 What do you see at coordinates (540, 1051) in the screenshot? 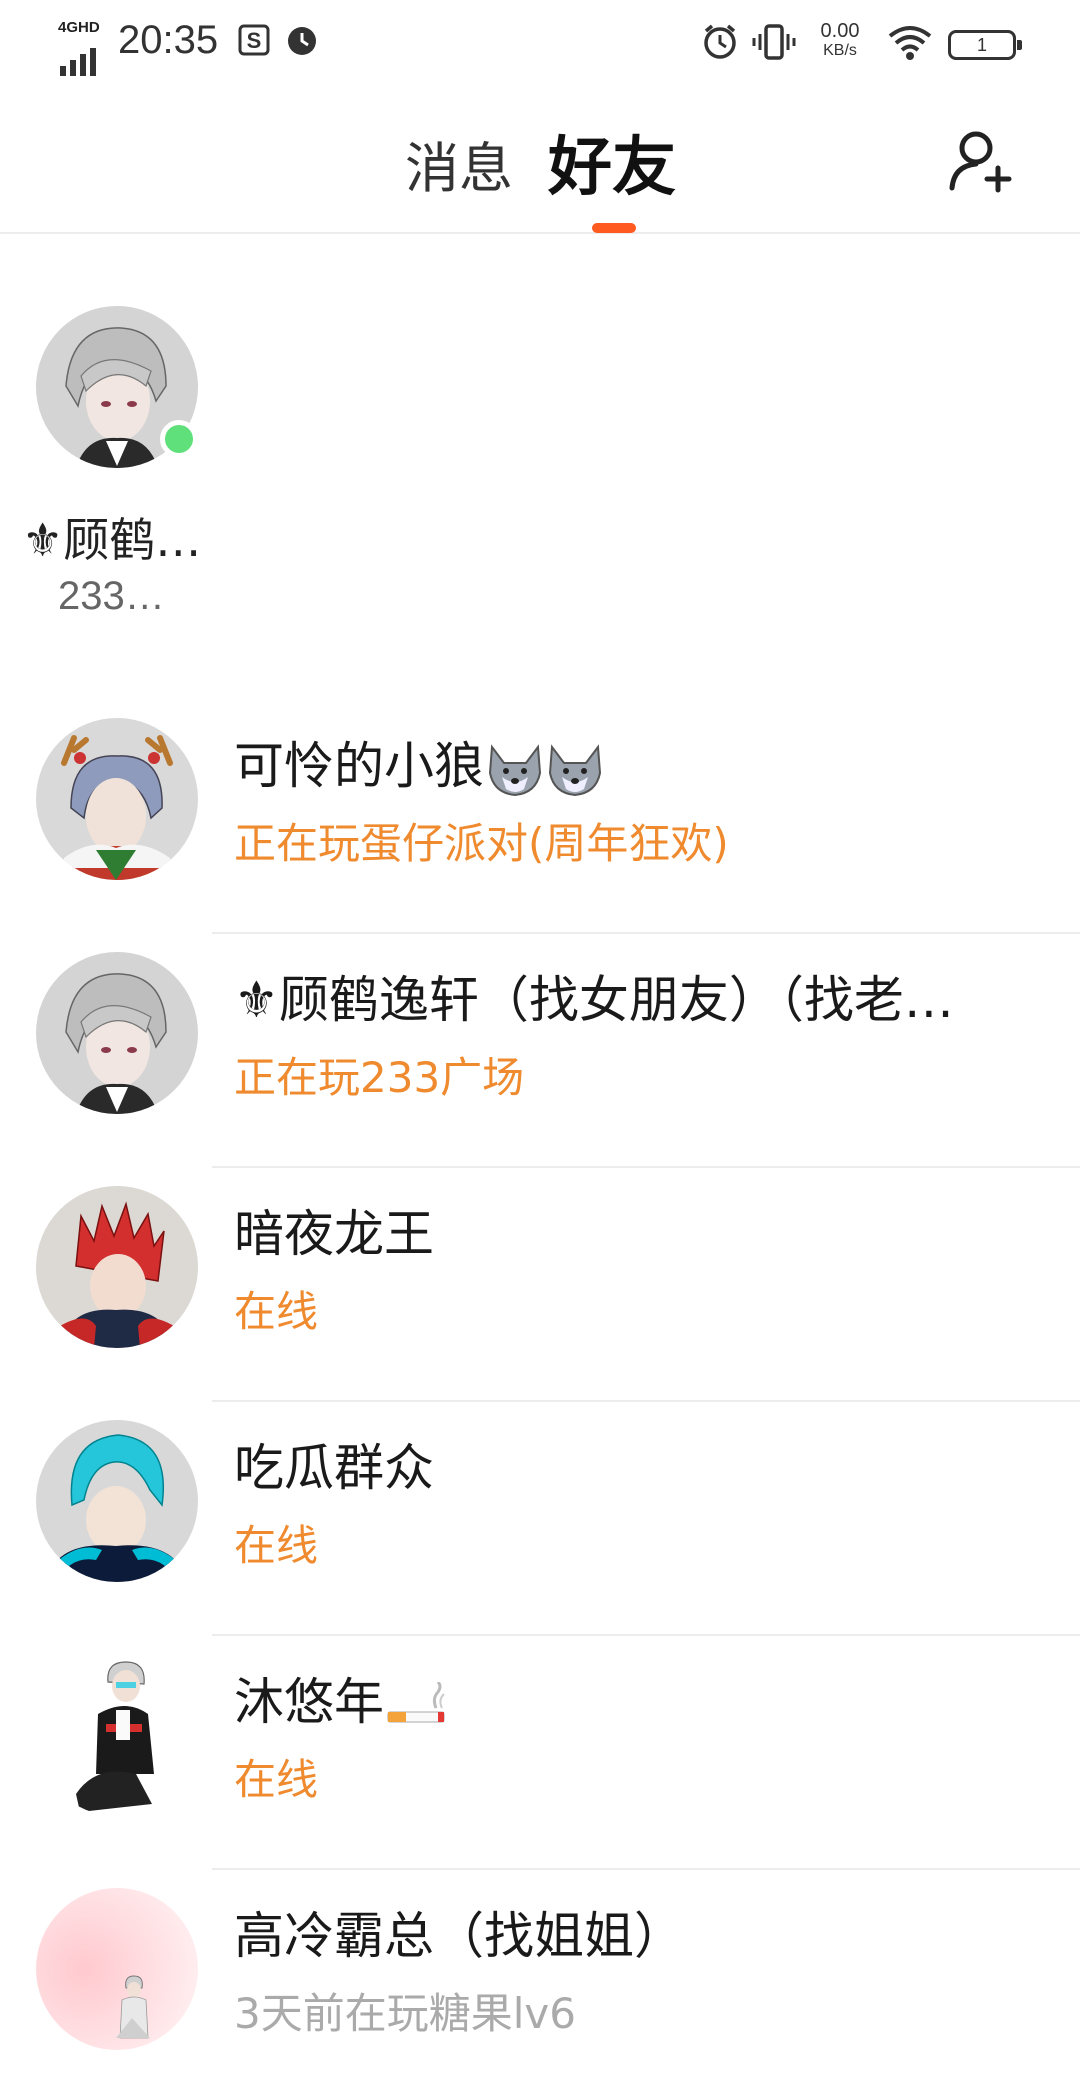
I see `list-item: ⚜顾鹤逸轩（找女朋友）（找老… 正在玩233广场` at bounding box center [540, 1051].